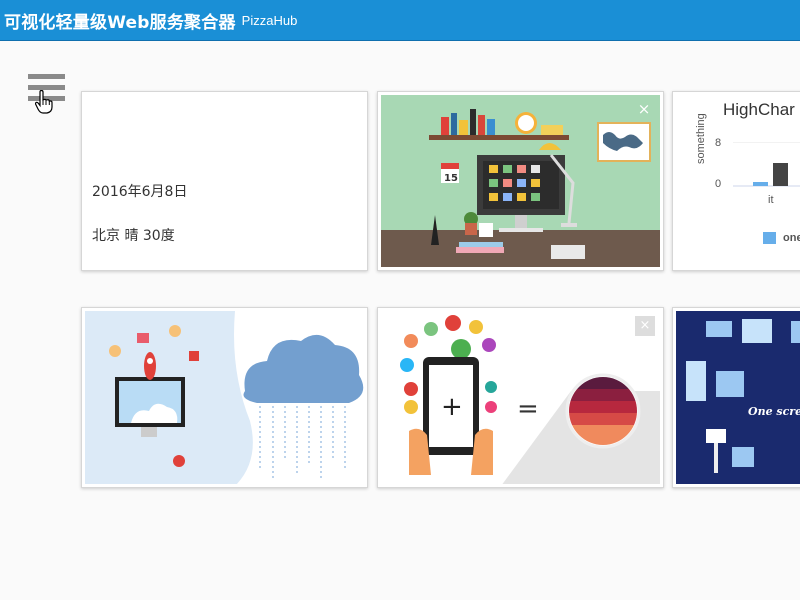  What do you see at coordinates (133, 236) in the screenshot?
I see `weather-text: 北京 晴 30度` at bounding box center [133, 236].